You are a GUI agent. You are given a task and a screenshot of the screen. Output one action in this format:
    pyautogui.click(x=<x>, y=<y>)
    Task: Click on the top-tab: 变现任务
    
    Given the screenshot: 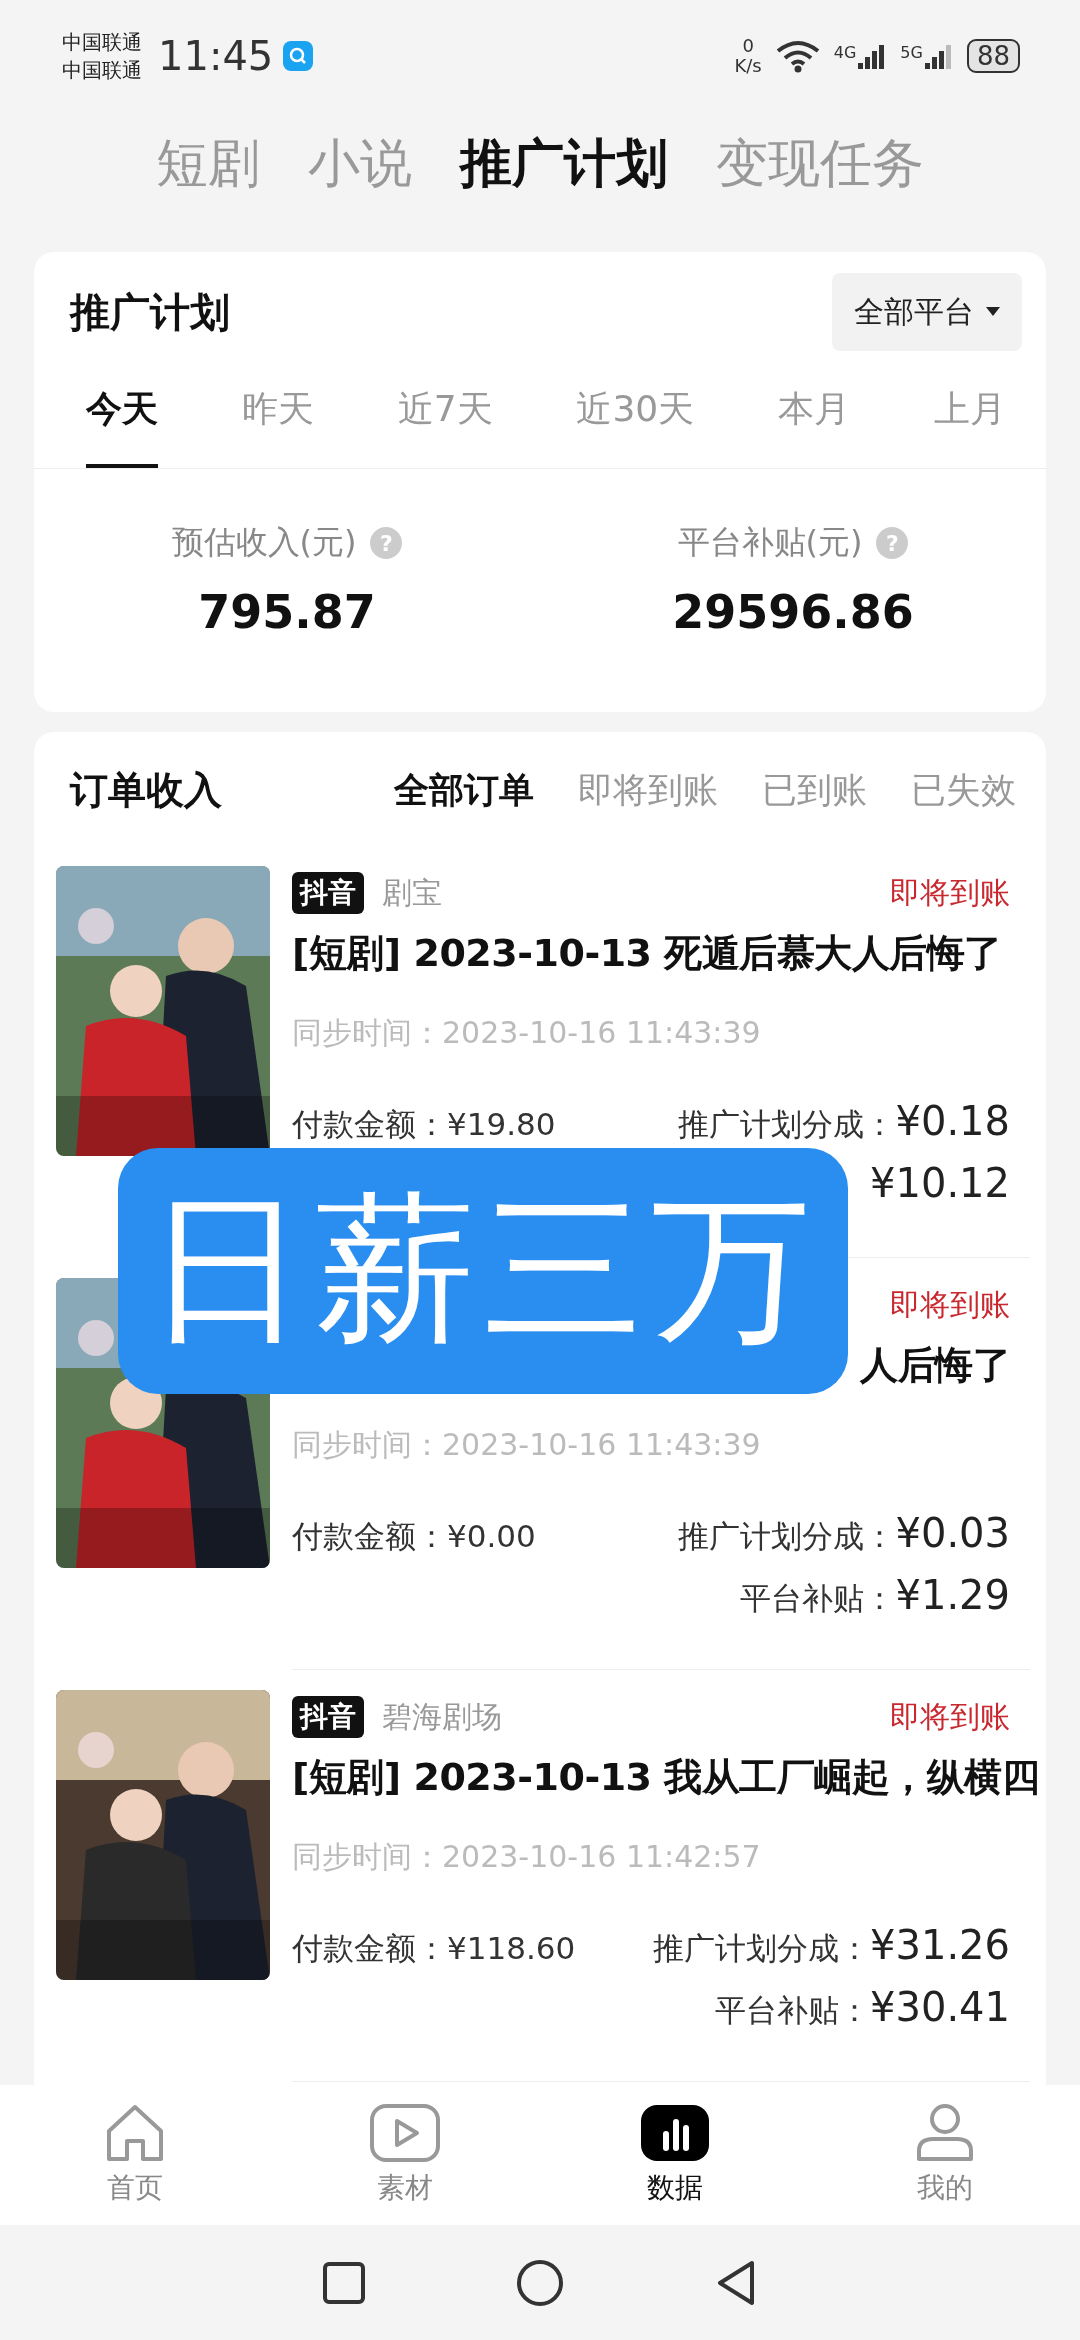 What is the action you would take?
    pyautogui.click(x=820, y=164)
    